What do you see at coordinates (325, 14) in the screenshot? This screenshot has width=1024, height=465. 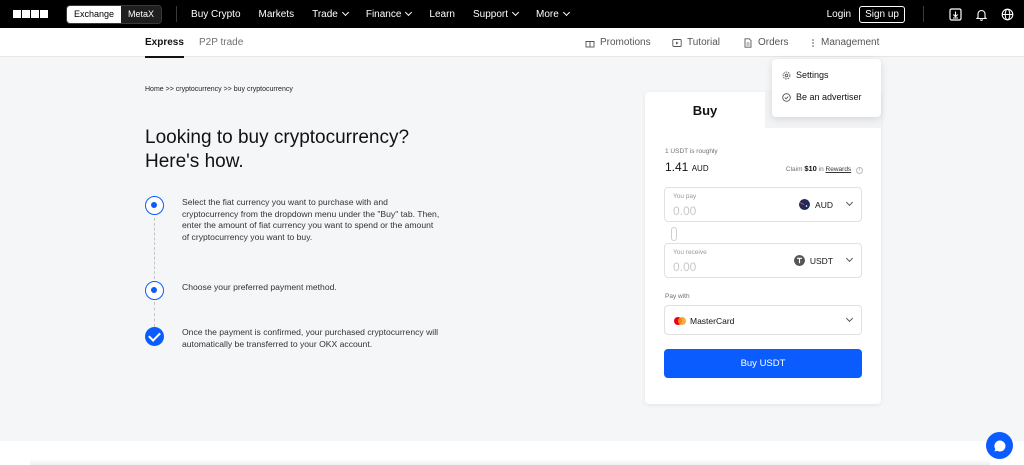 I see `nav-label: Trade` at bounding box center [325, 14].